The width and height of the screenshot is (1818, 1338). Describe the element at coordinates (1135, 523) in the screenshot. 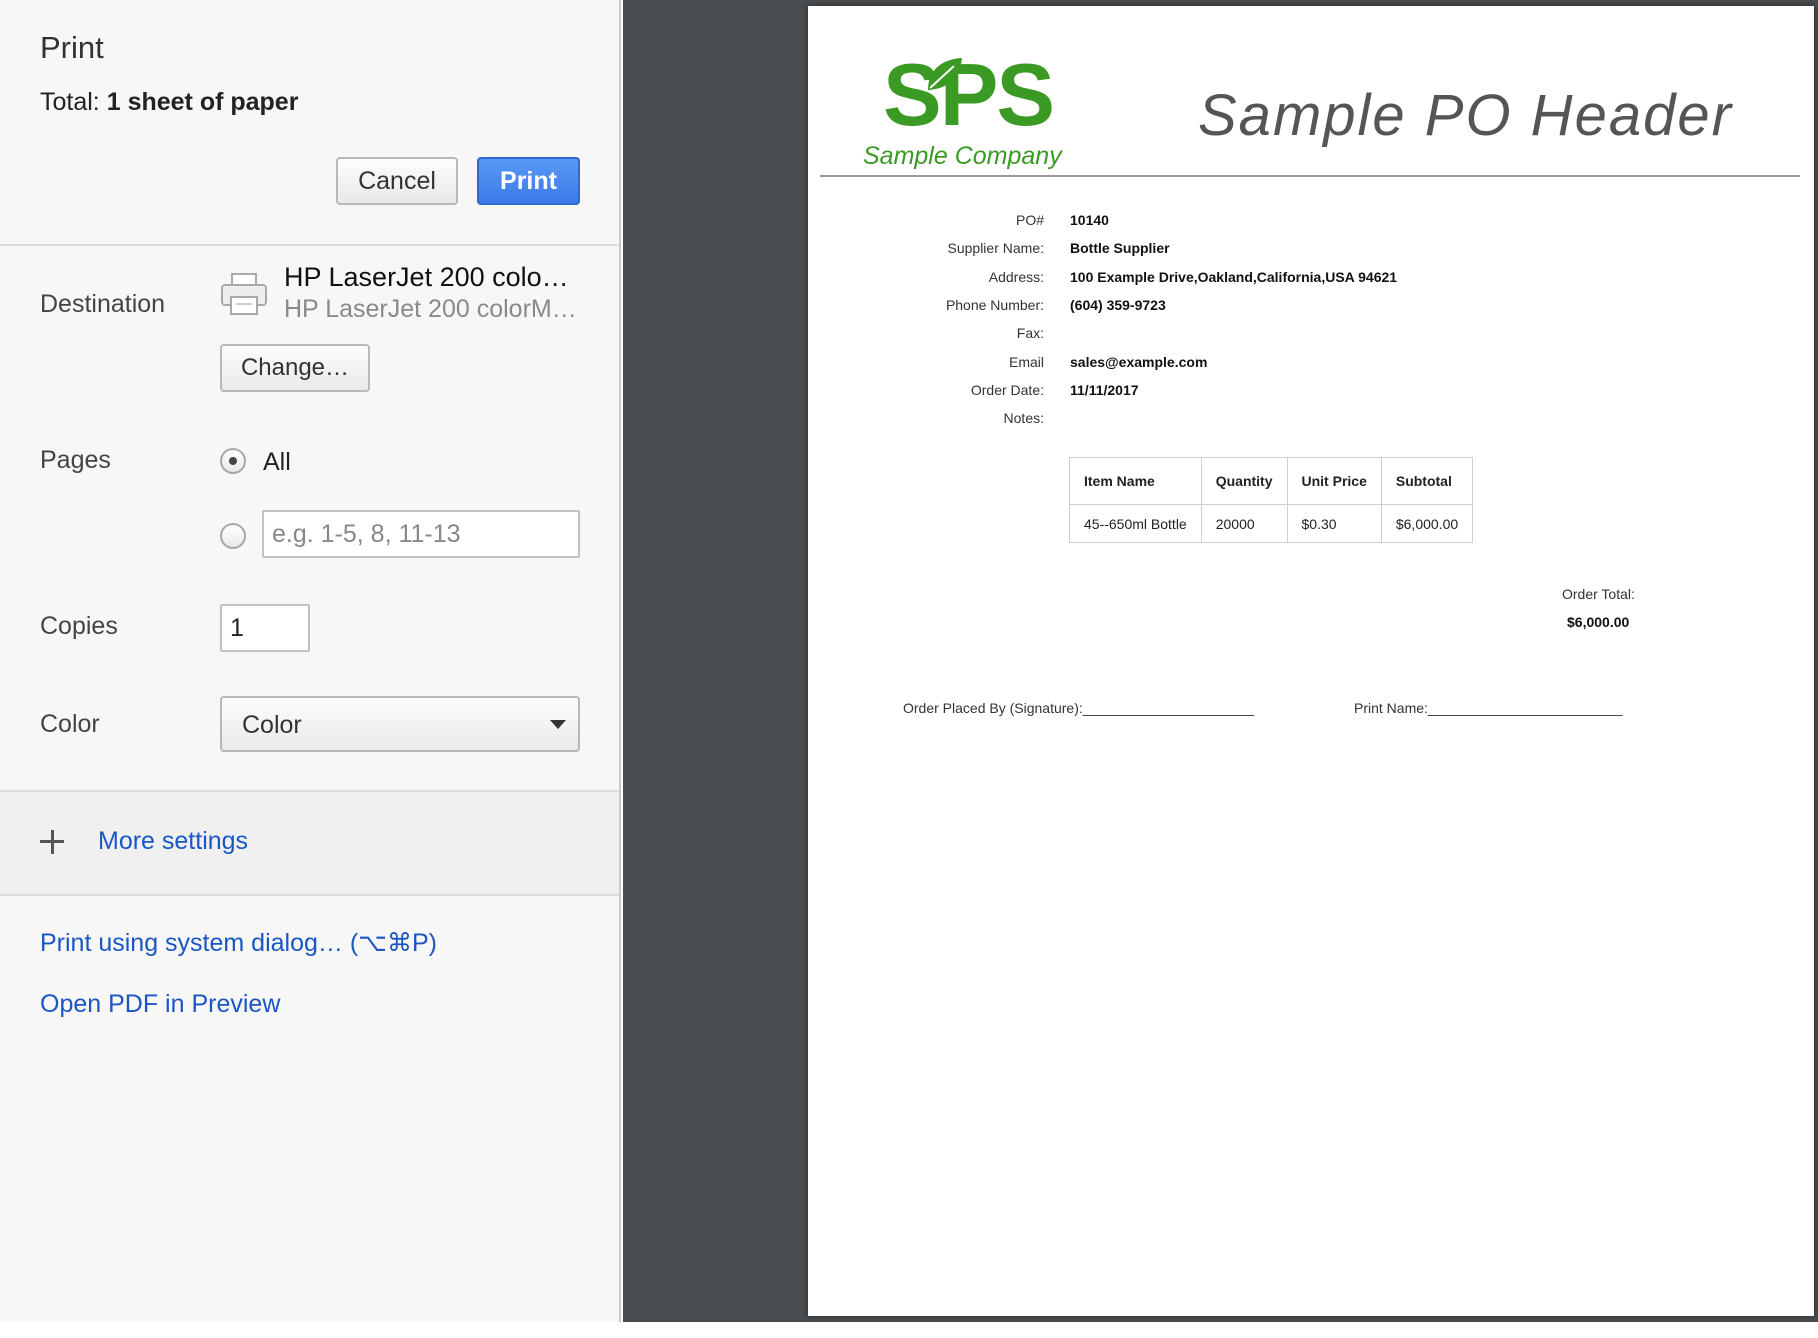

I see `table-cell: 45--650ml Bottle` at that location.